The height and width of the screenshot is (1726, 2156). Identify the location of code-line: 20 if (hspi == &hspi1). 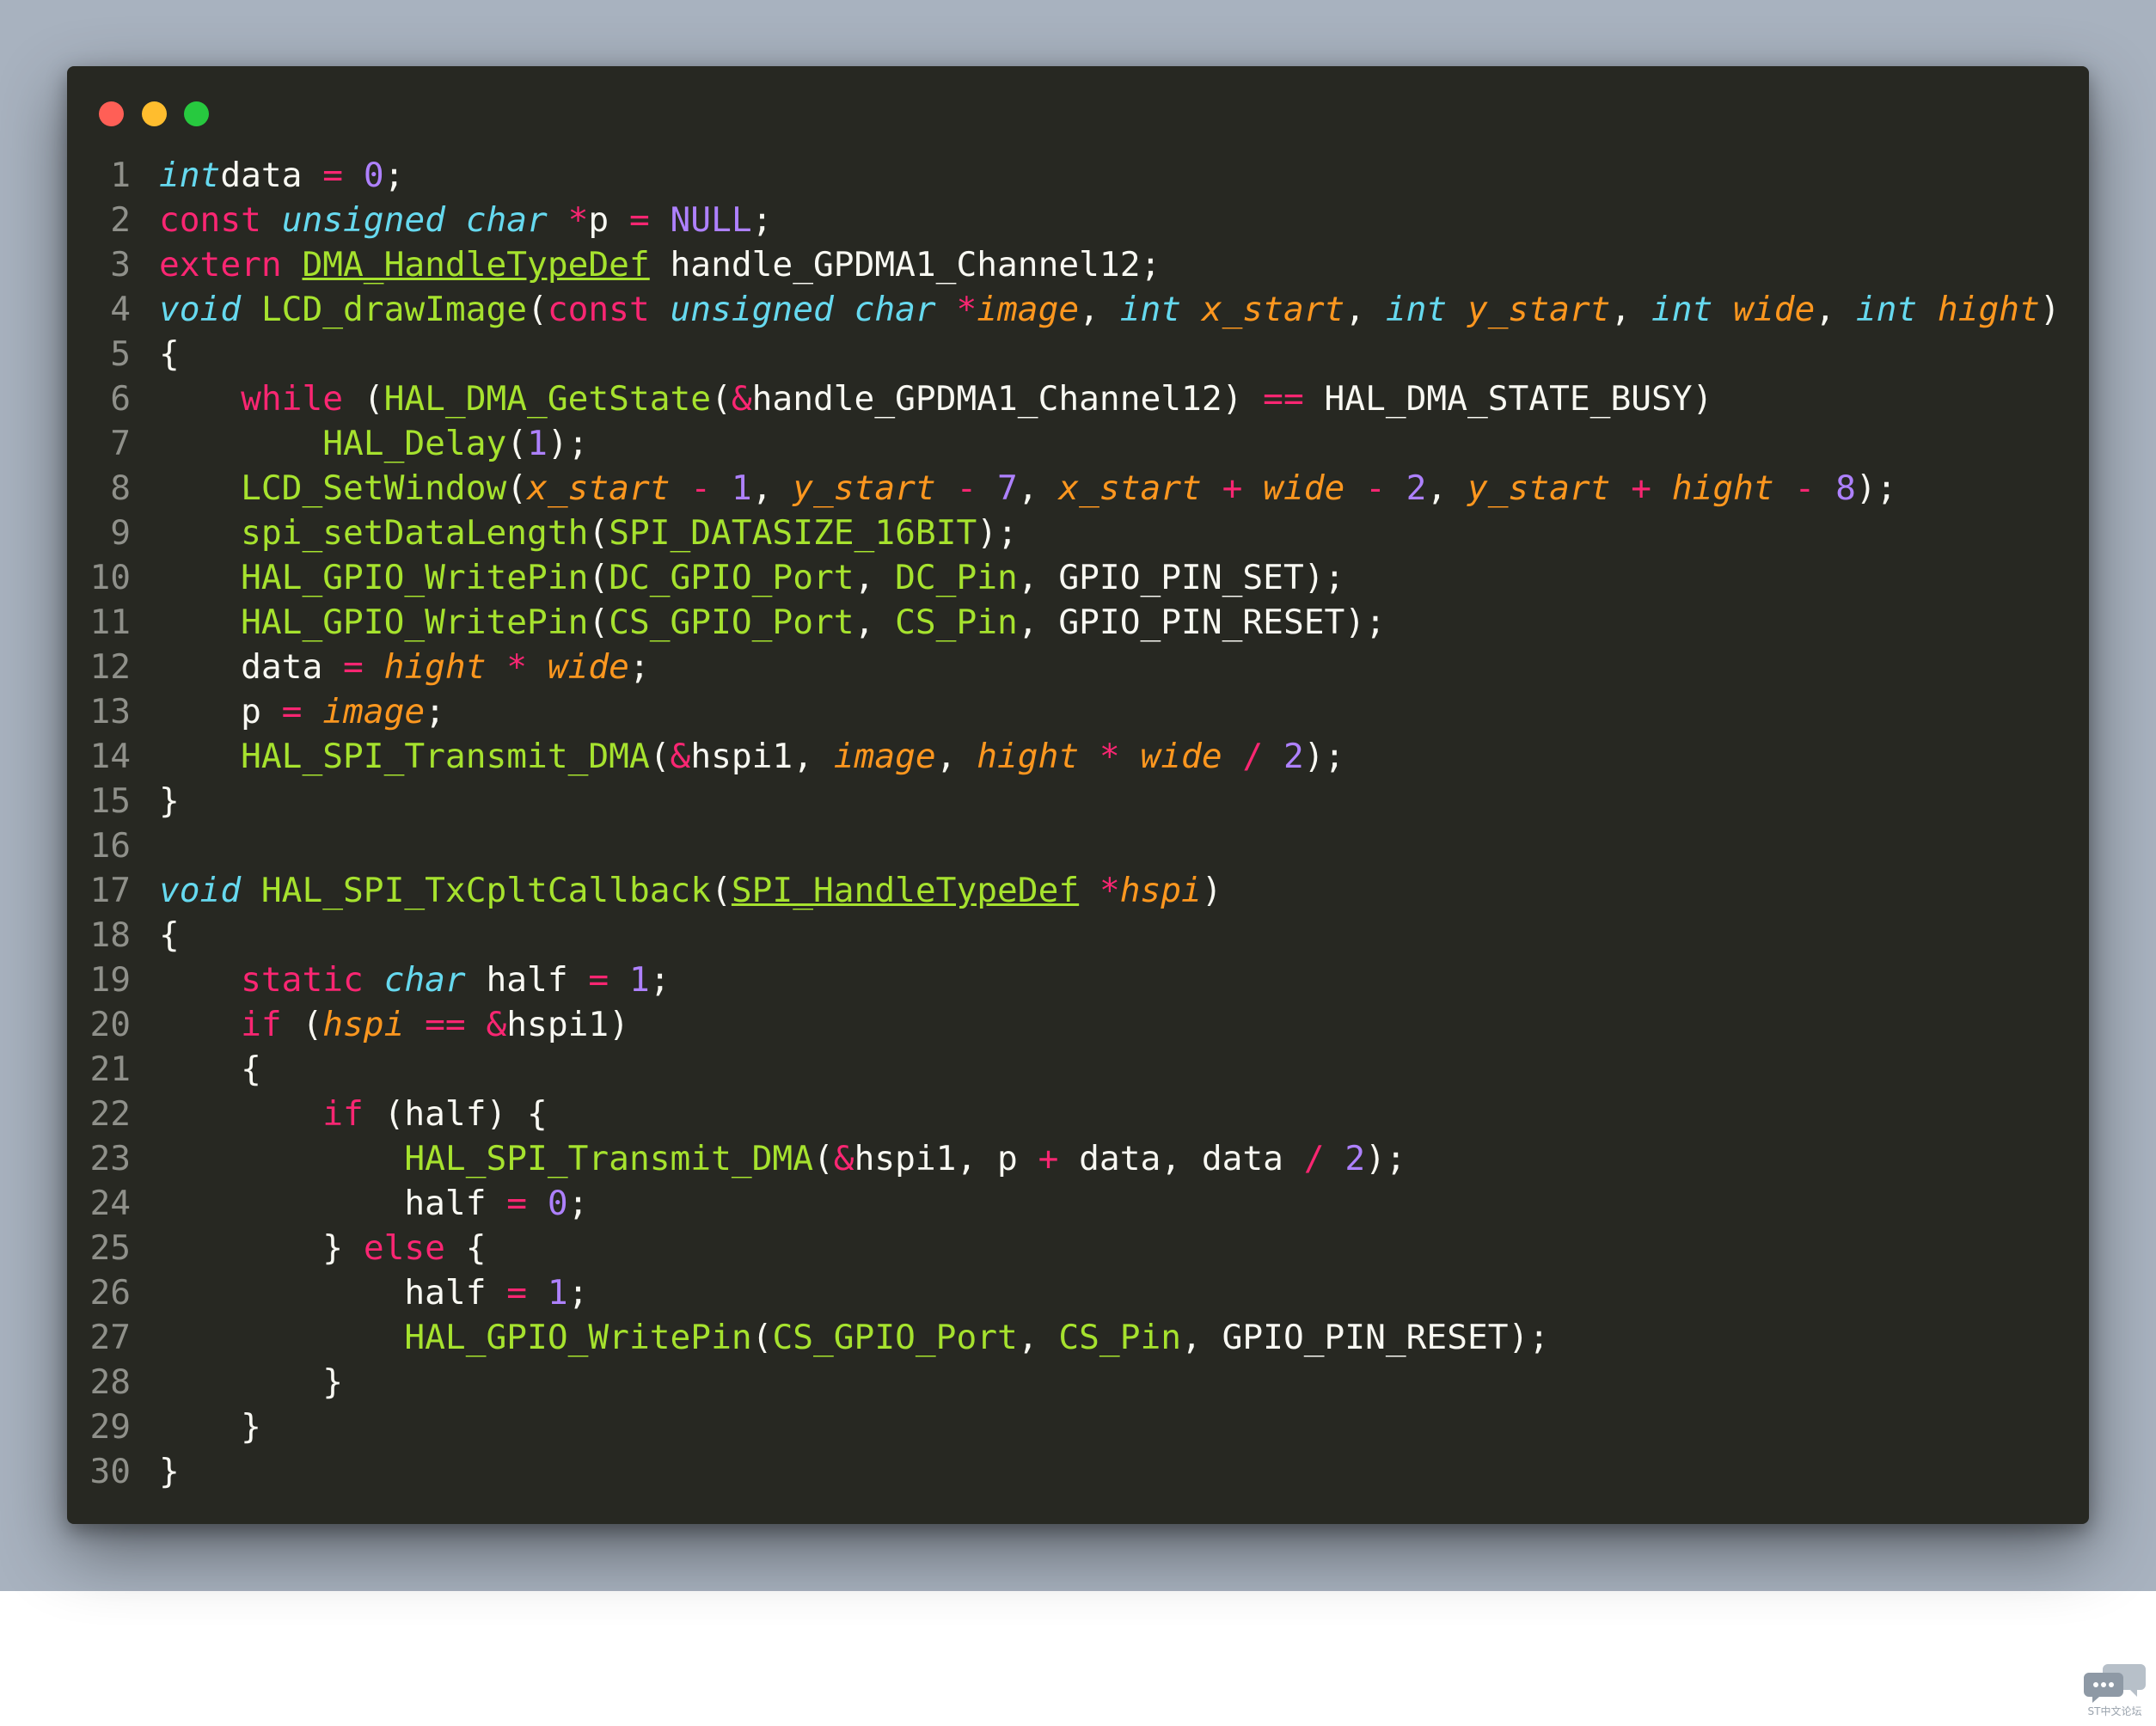
(1078, 1024).